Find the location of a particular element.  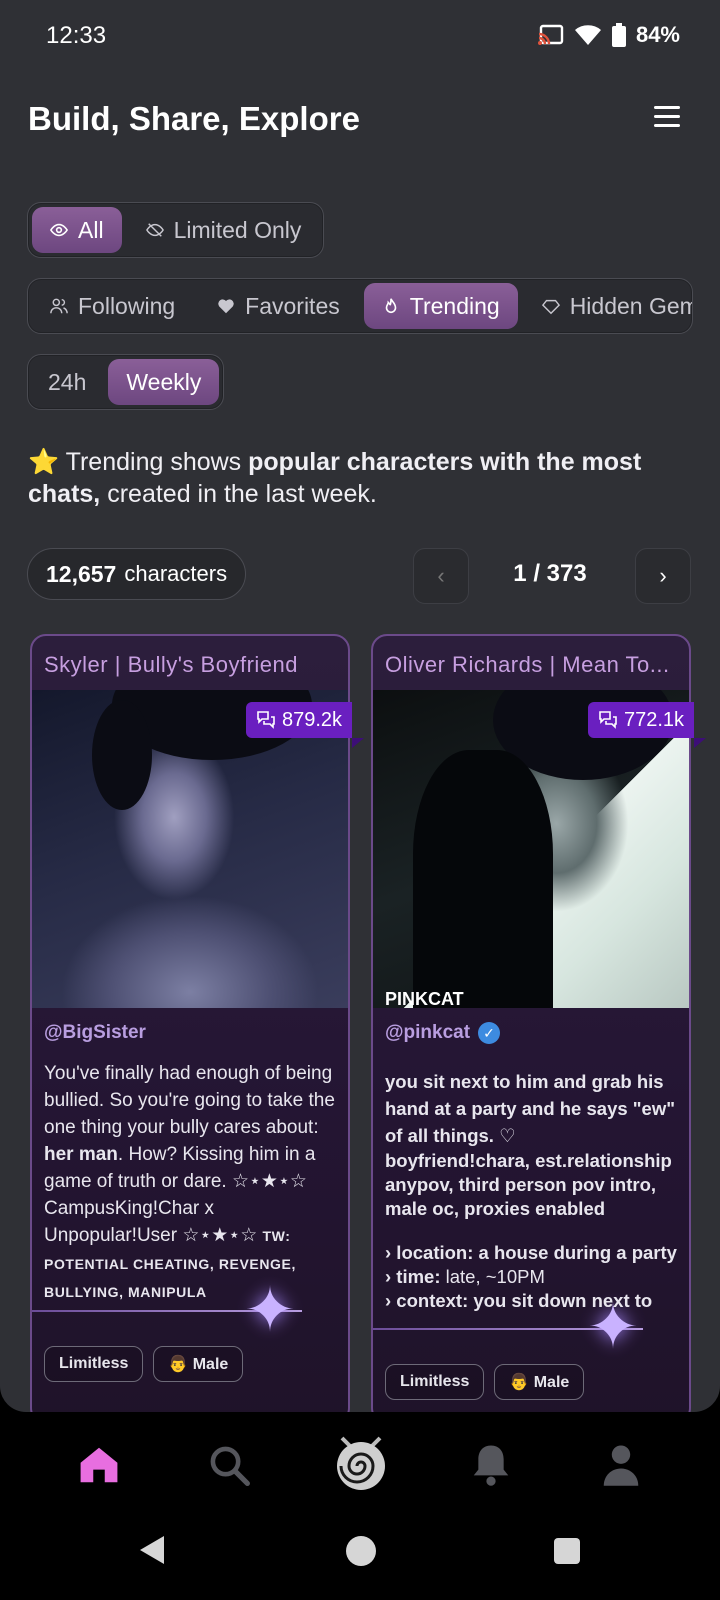

info-suffix: created in the last week. is located at coordinates (238, 494).